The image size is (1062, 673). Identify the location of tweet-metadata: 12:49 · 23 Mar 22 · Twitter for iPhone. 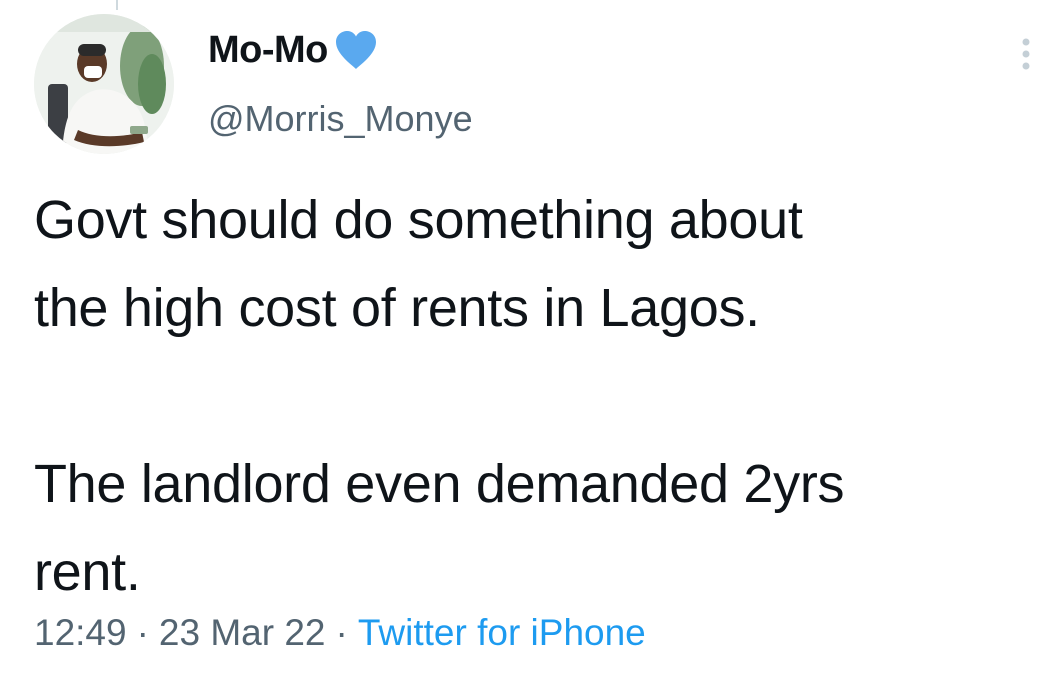
(340, 633).